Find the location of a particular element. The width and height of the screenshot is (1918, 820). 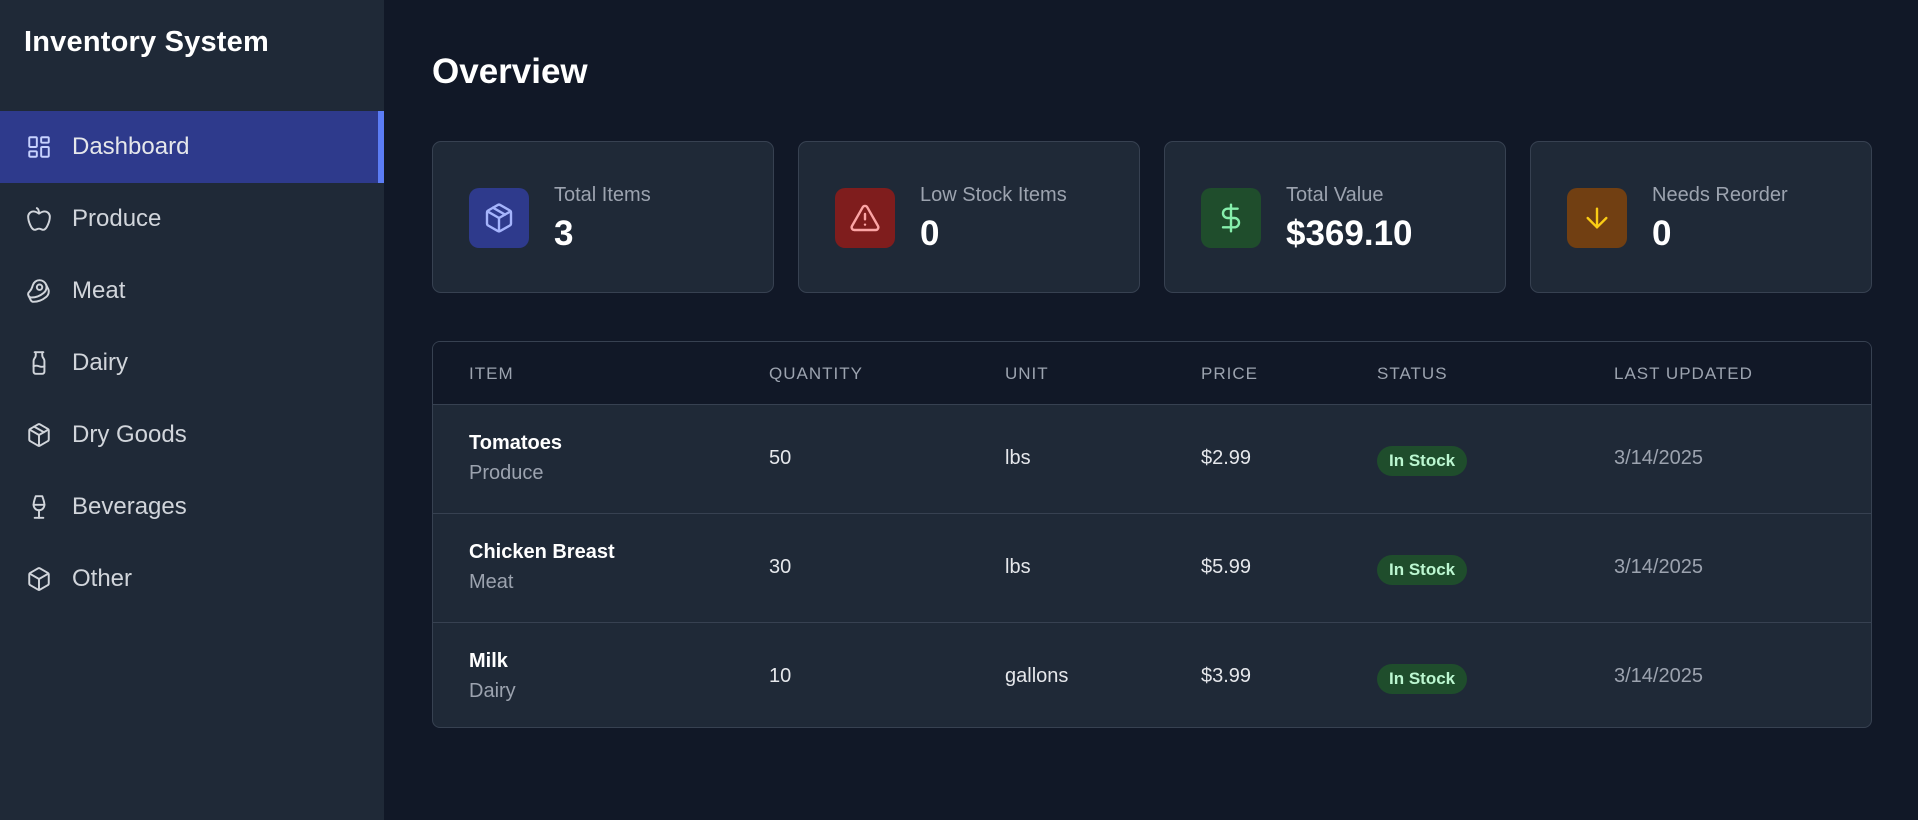

column-header-price: PRICE is located at coordinates (1229, 374).